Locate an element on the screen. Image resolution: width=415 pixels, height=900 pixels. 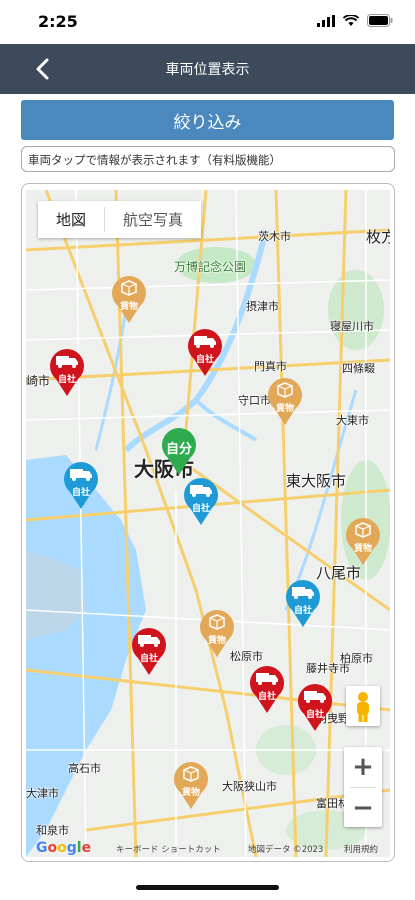
place-label: 寝屋川市 is located at coordinates (352, 326).